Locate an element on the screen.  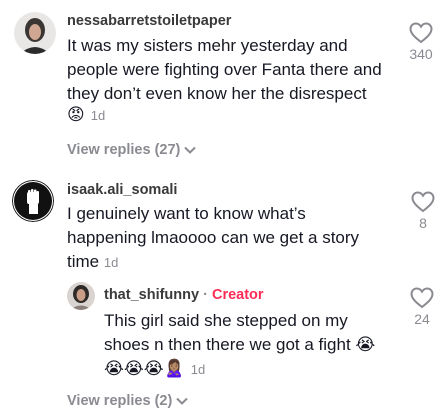
username: that_shifunny is located at coordinates (151, 295).